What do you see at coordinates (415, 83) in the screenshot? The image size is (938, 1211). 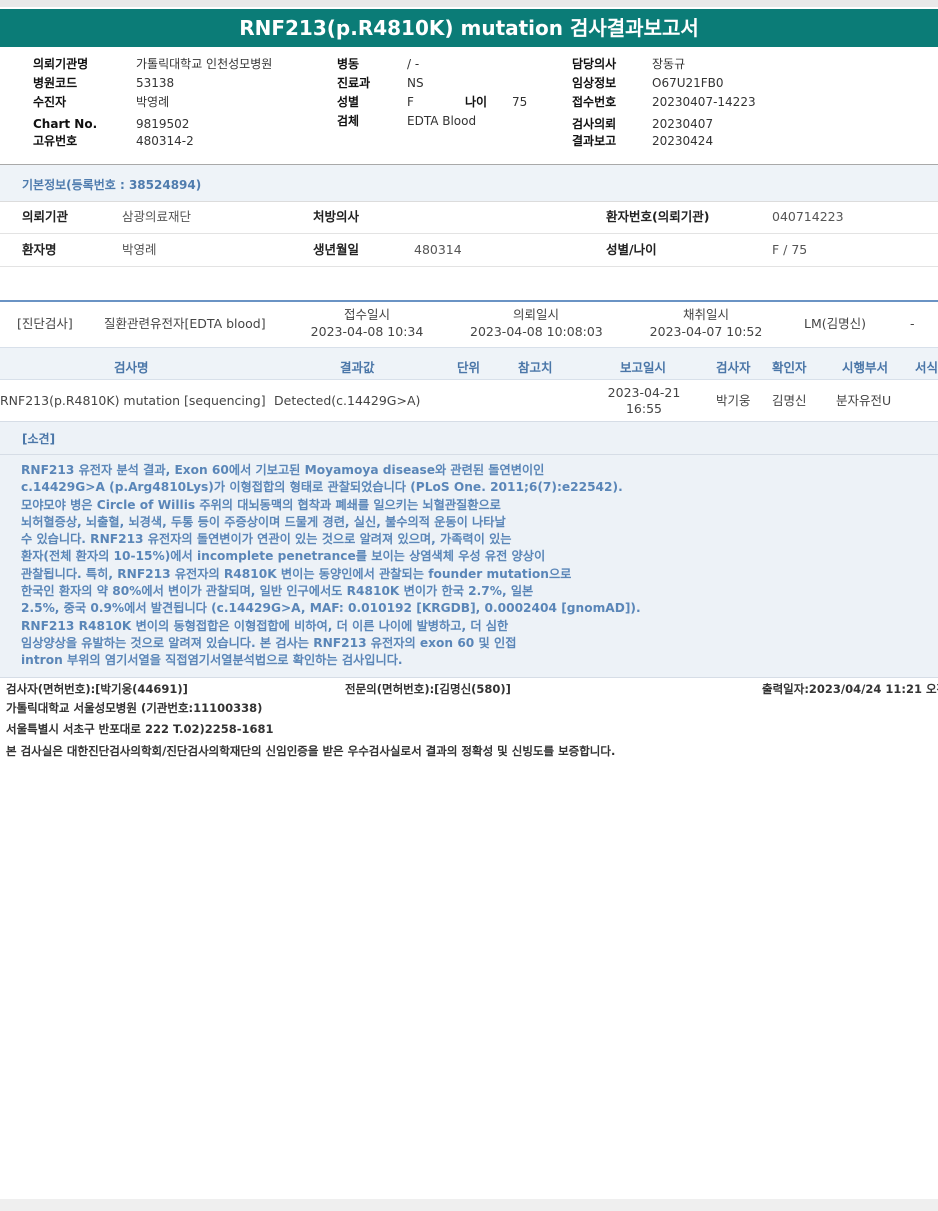 I see `header-value-department: NS` at bounding box center [415, 83].